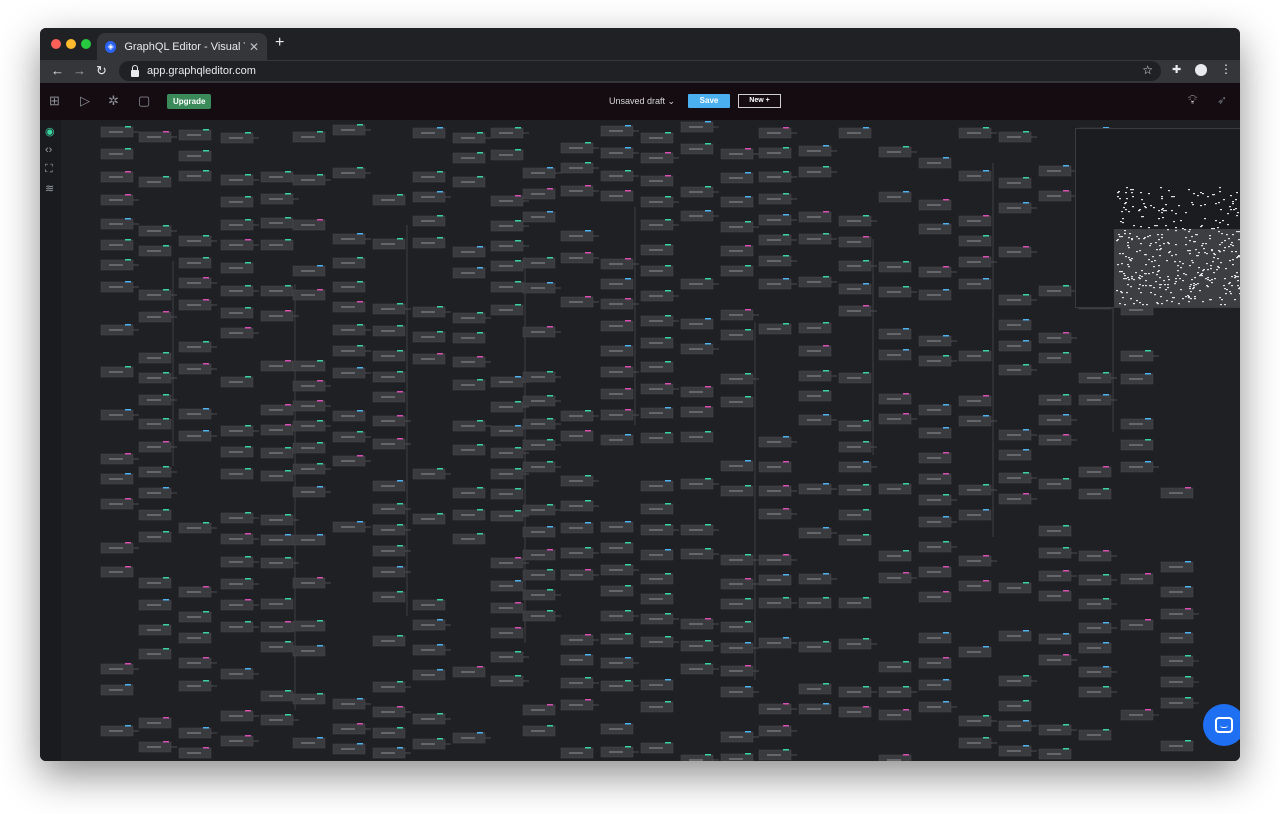 The image size is (1280, 814). What do you see at coordinates (1221, 725) in the screenshot?
I see `chat-button` at bounding box center [1221, 725].